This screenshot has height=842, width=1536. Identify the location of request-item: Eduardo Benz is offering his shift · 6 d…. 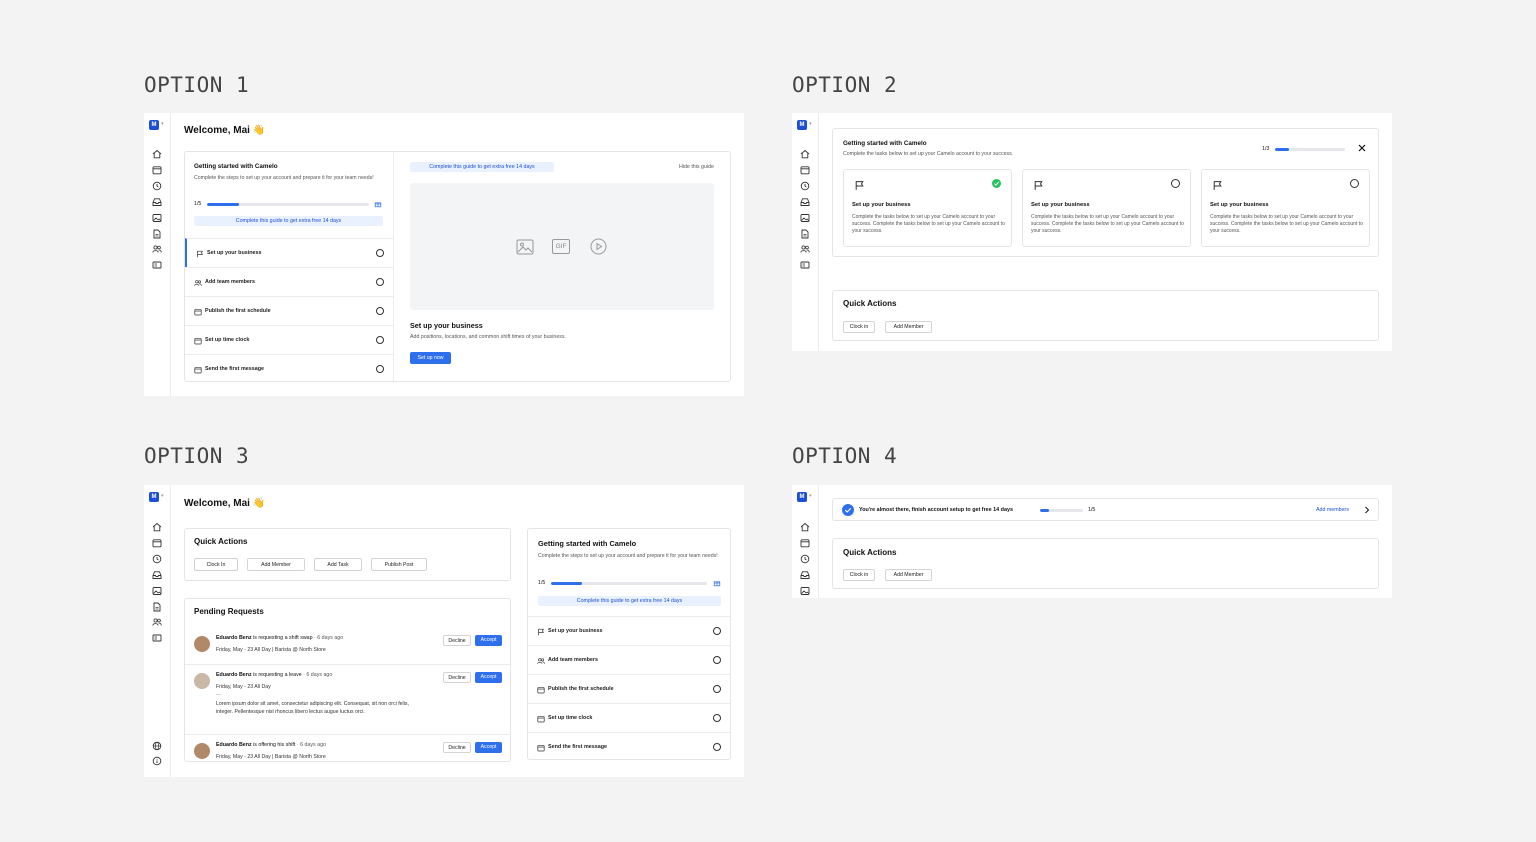
(347, 748).